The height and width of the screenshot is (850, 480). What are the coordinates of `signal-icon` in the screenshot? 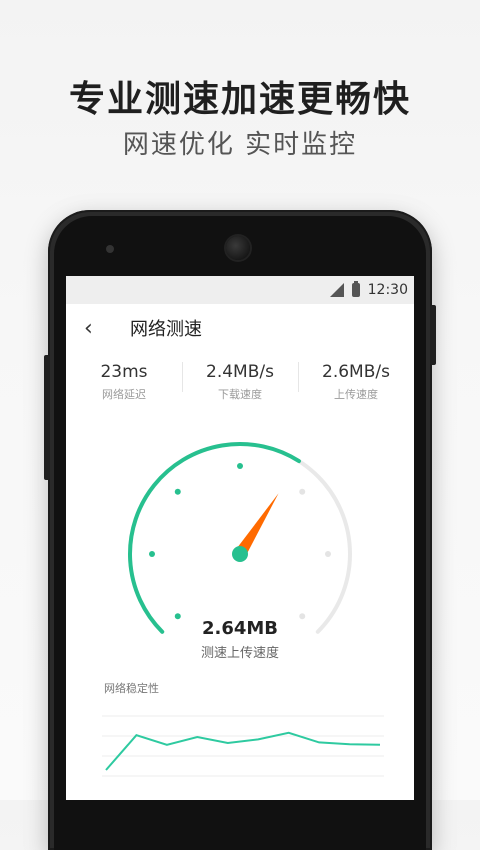 It's located at (336, 290).